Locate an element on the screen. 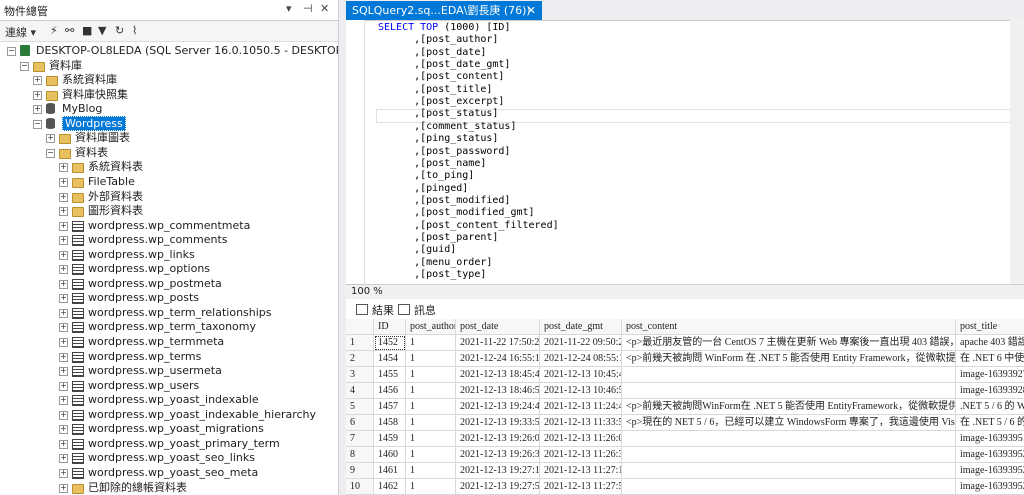 This screenshot has height=495, width=1024. tree-node: − Wordpress is located at coordinates (169, 123).